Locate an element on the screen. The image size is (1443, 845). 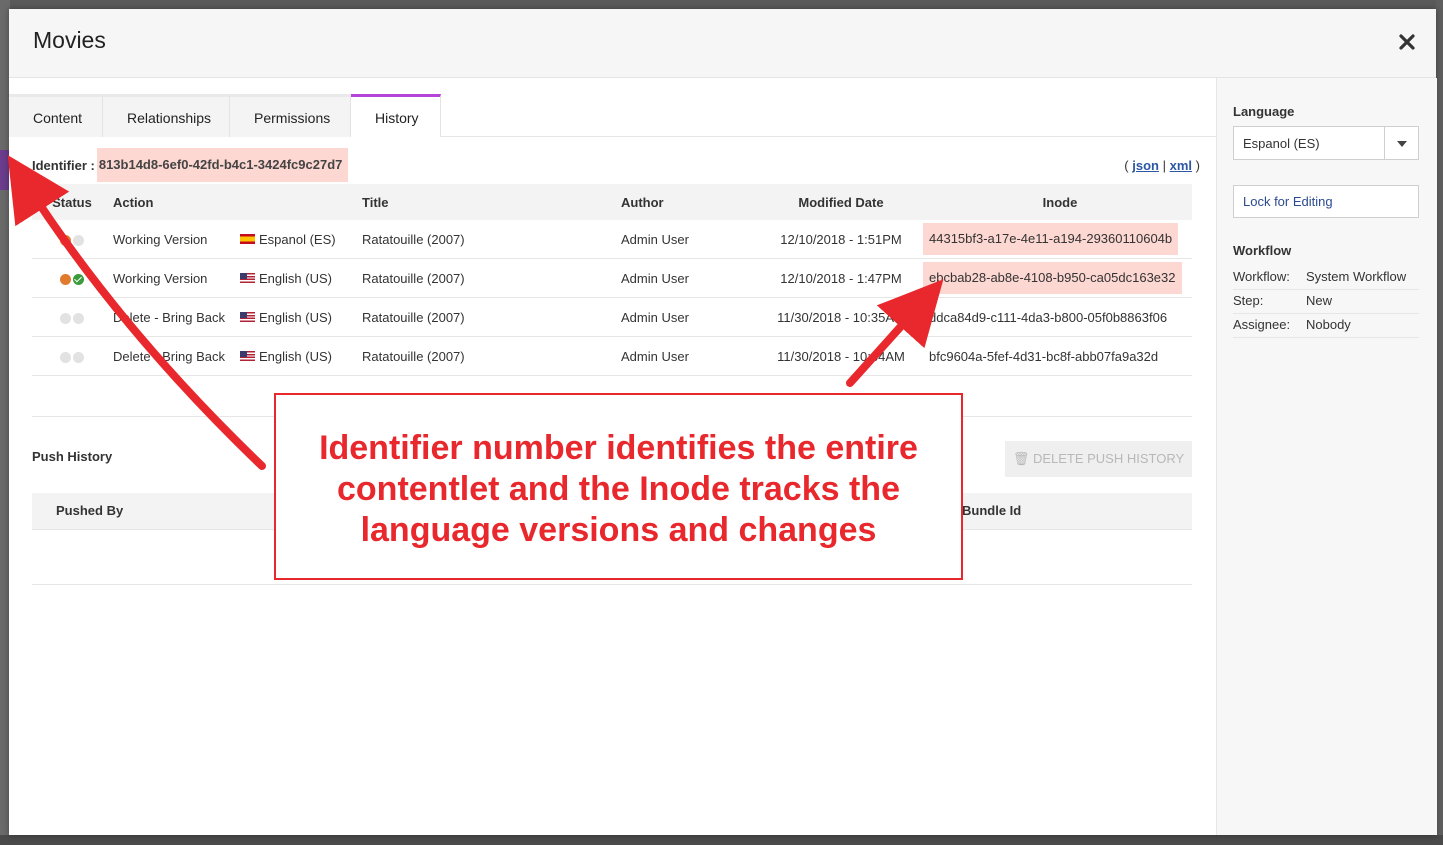
json-link: json is located at coordinates (1145, 165).